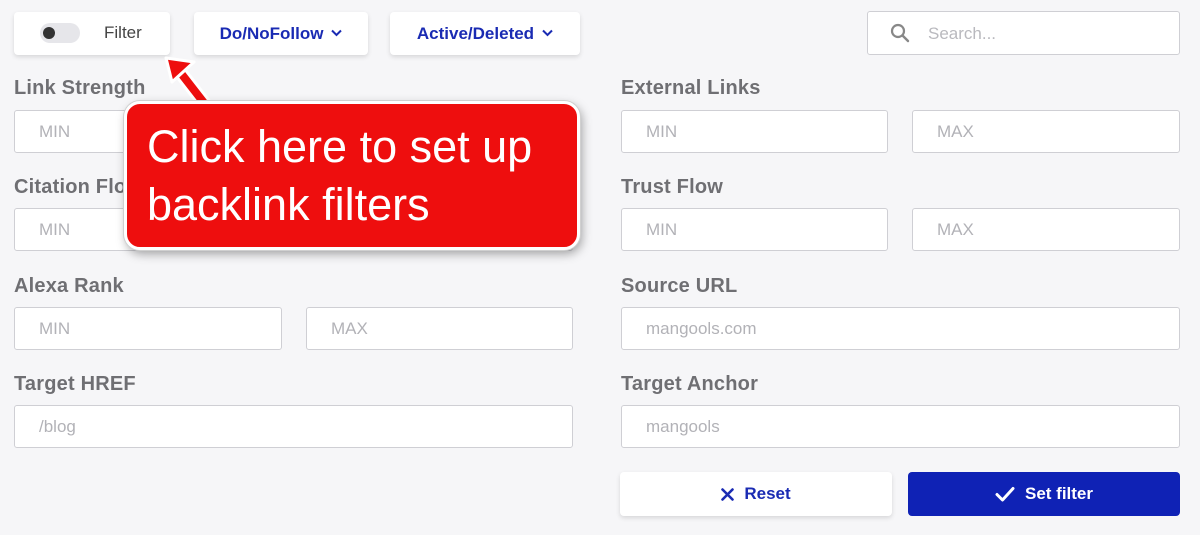  Describe the element at coordinates (78, 187) in the screenshot. I see `citation-flow-label: Citation Flow` at that location.